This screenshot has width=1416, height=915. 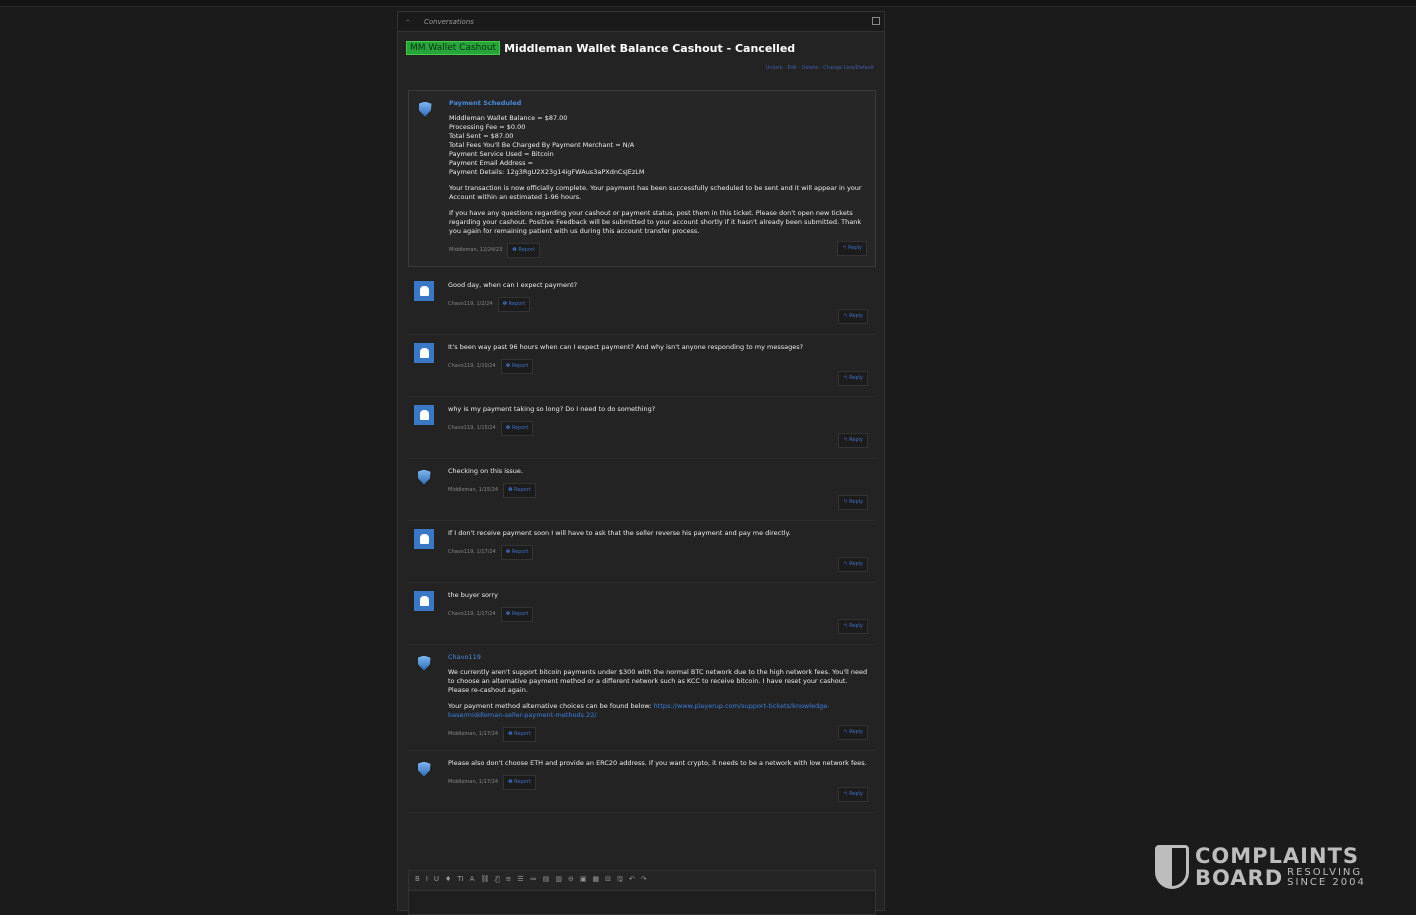 I want to click on maximize-icon: □, so click(x=876, y=21).